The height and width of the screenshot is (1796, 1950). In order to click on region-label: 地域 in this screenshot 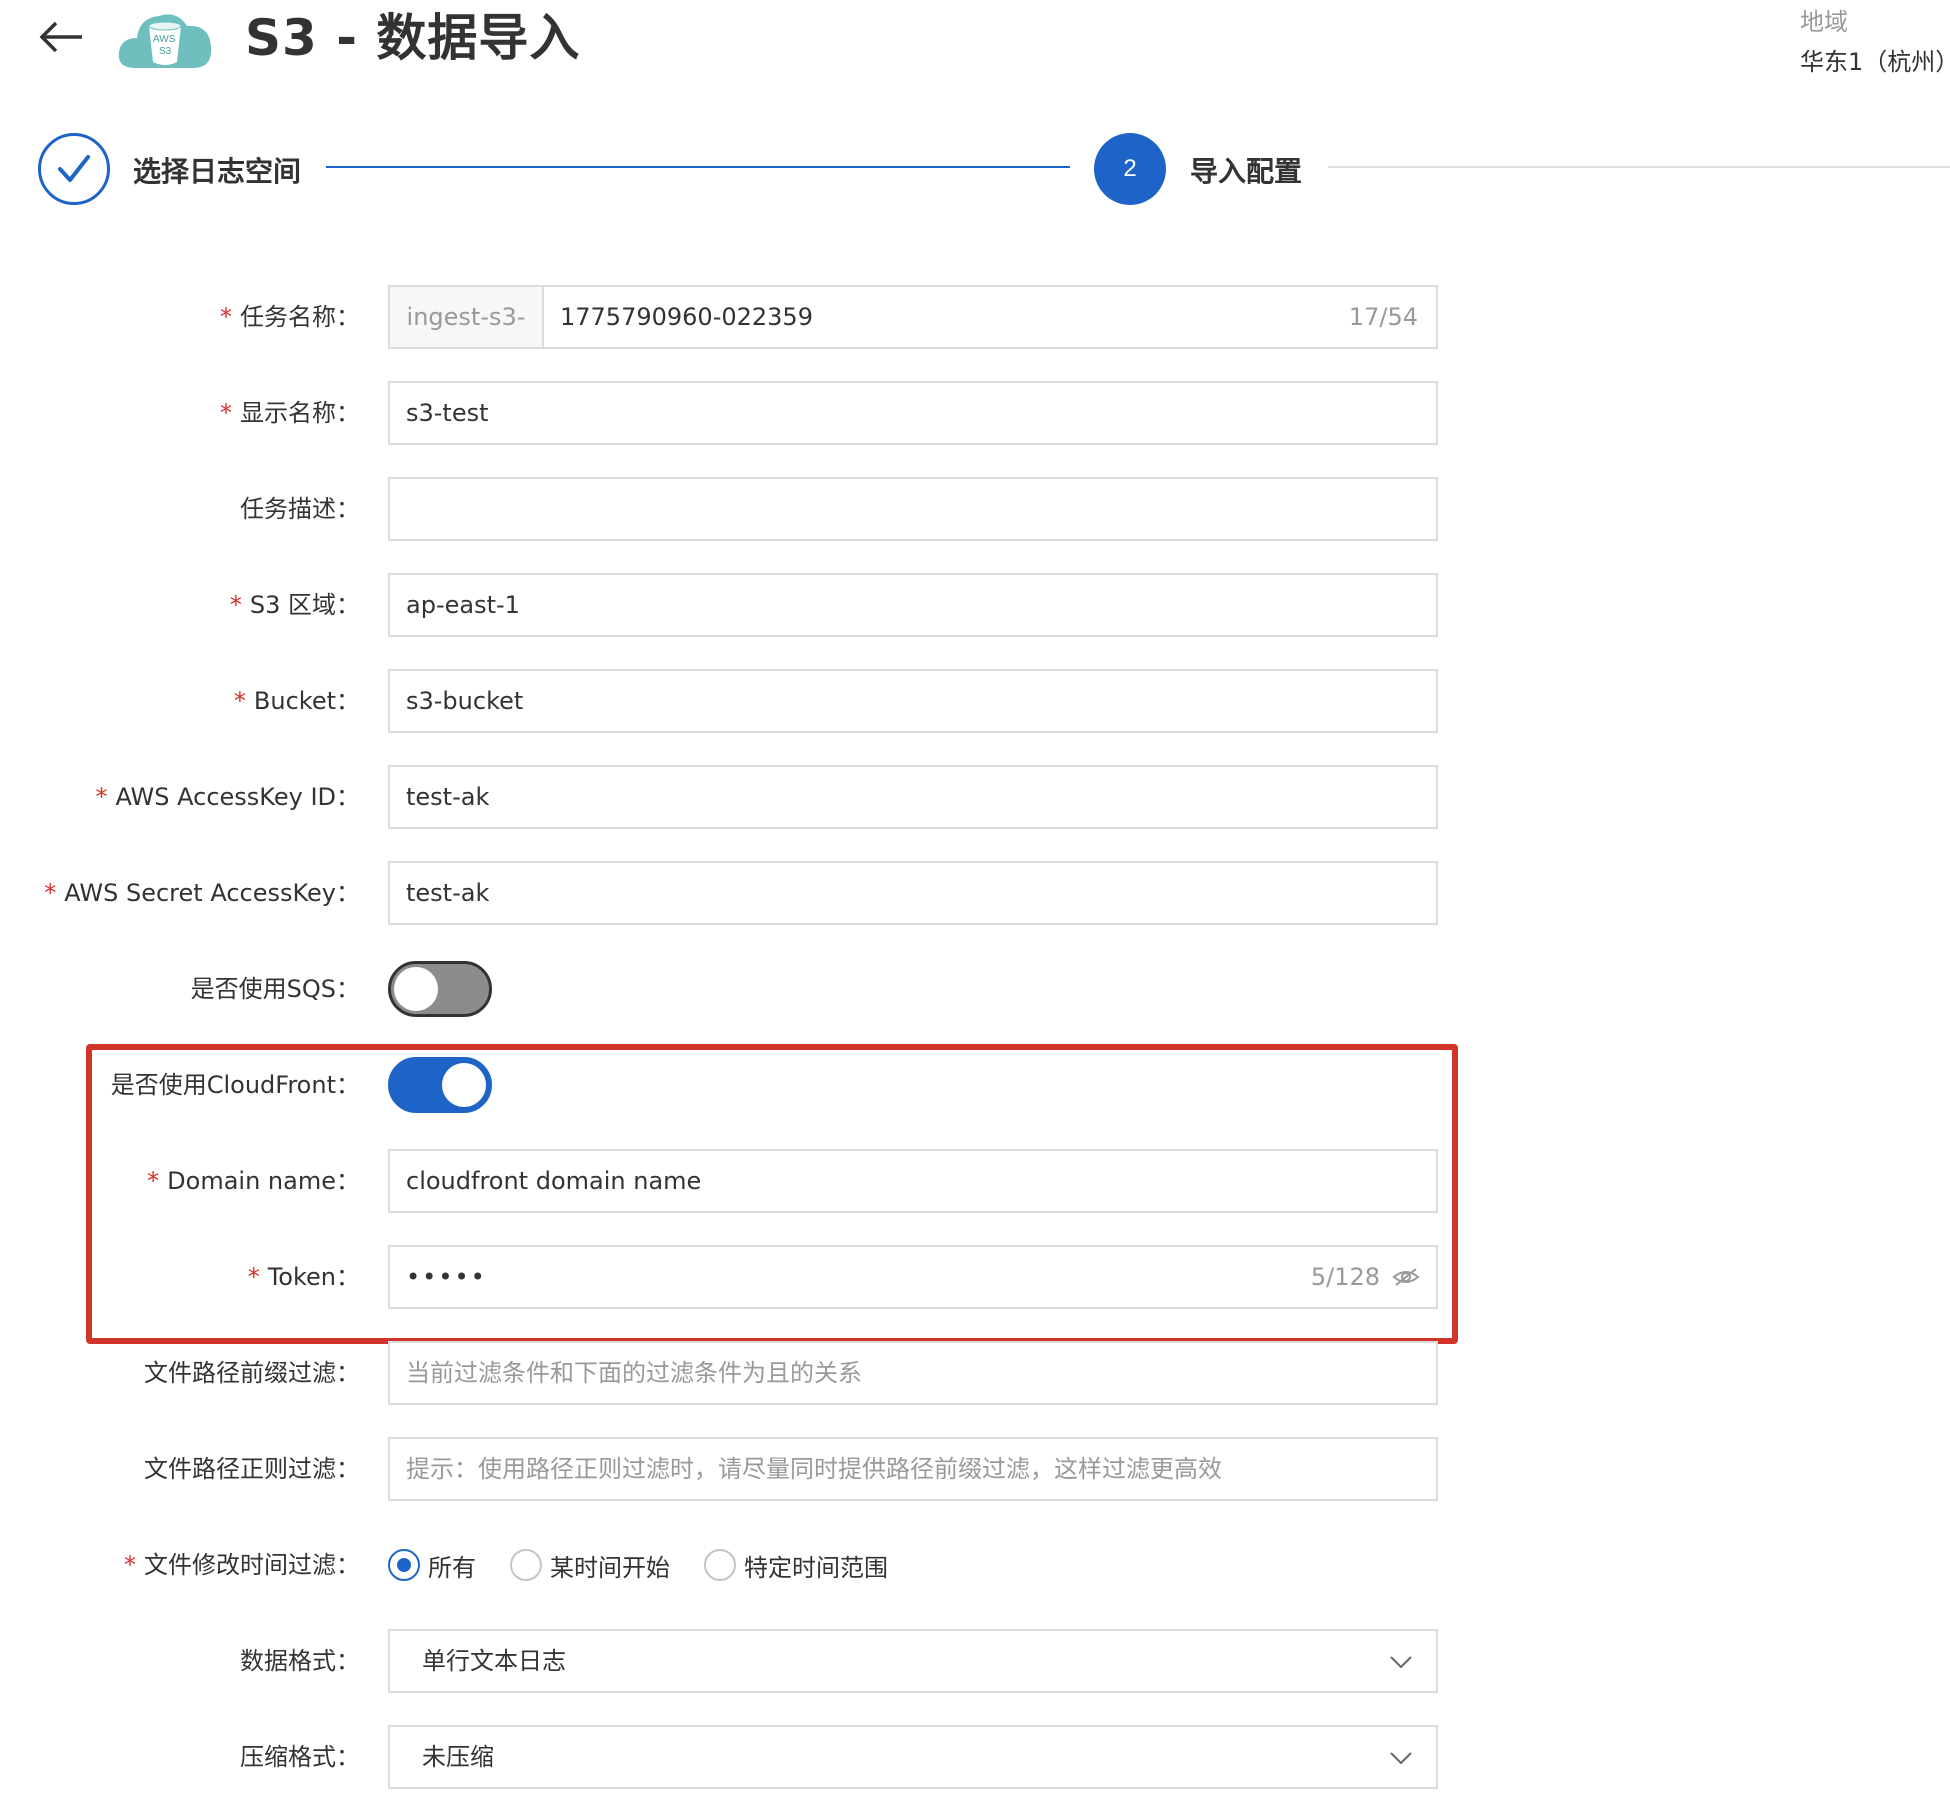, I will do `click(1824, 22)`.